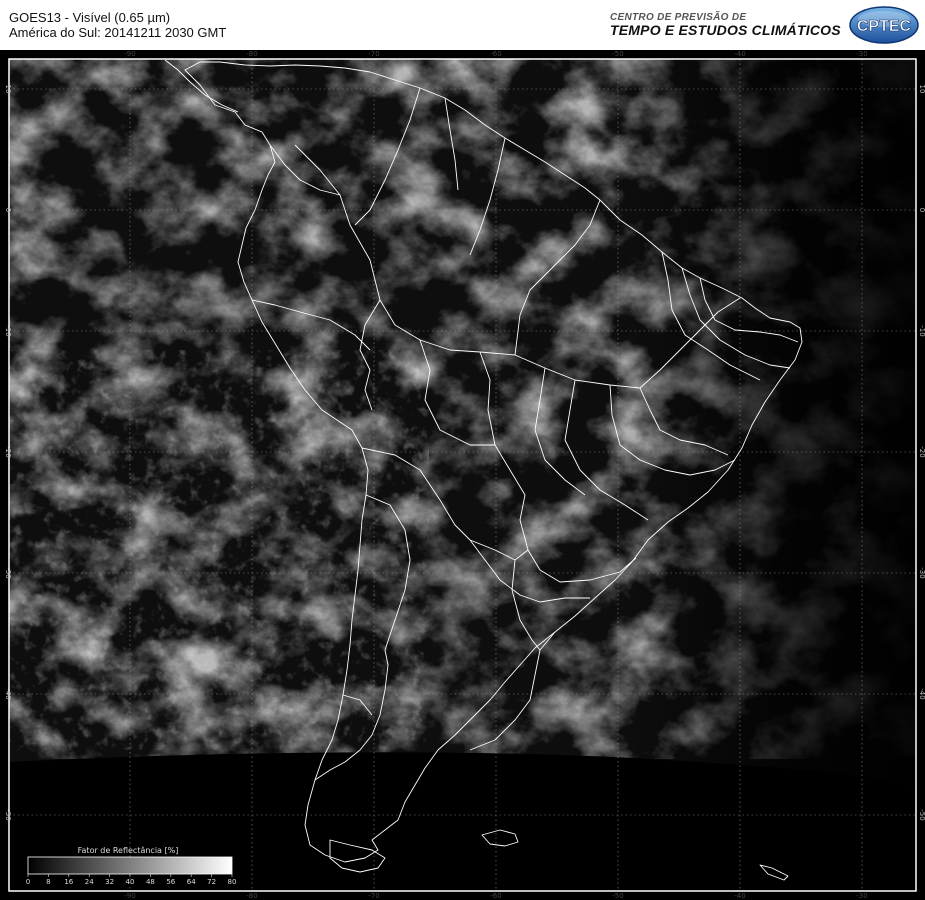 Image resolution: width=925 pixels, height=900 pixels. I want to click on org-name-line2: TEMPO E ESTUDOS CLIMÁTICOS, so click(725, 30).